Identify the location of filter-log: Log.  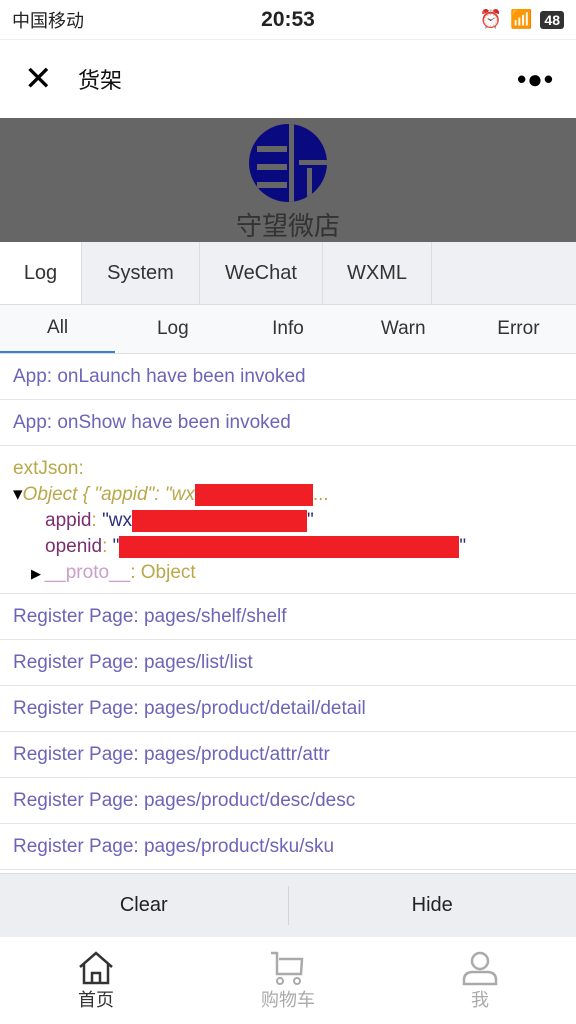
(172, 329).